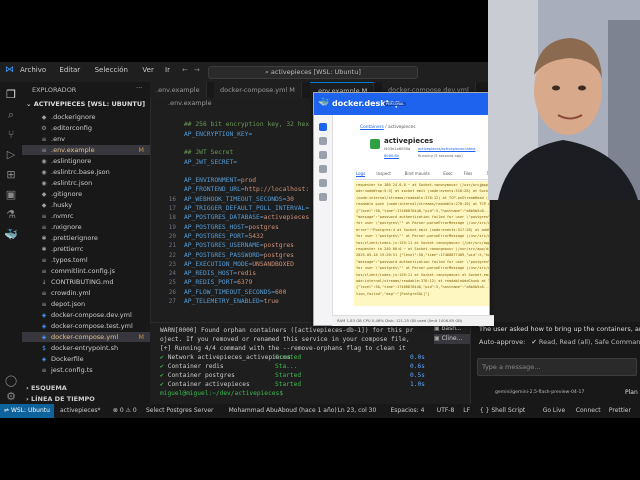 This screenshot has height=480, width=640. What do you see at coordinates (11, 155) in the screenshot?
I see `run-debug-icon: ▷` at bounding box center [11, 155].